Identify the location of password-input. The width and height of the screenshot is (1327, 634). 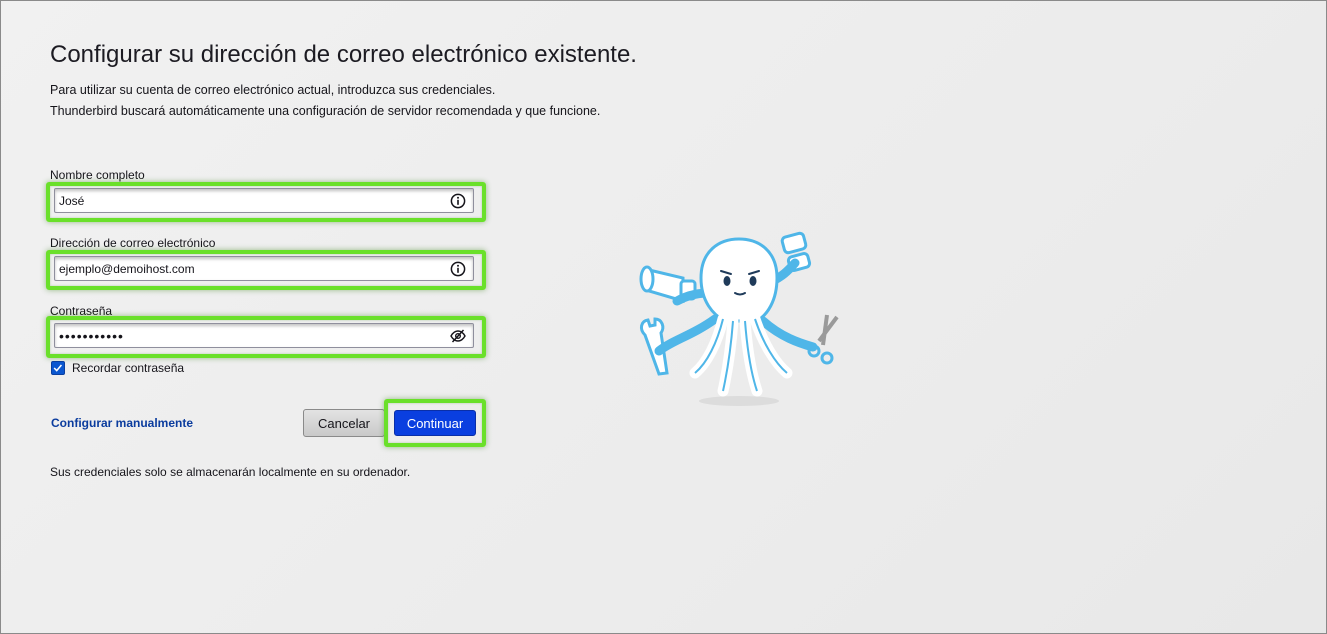
(249, 336).